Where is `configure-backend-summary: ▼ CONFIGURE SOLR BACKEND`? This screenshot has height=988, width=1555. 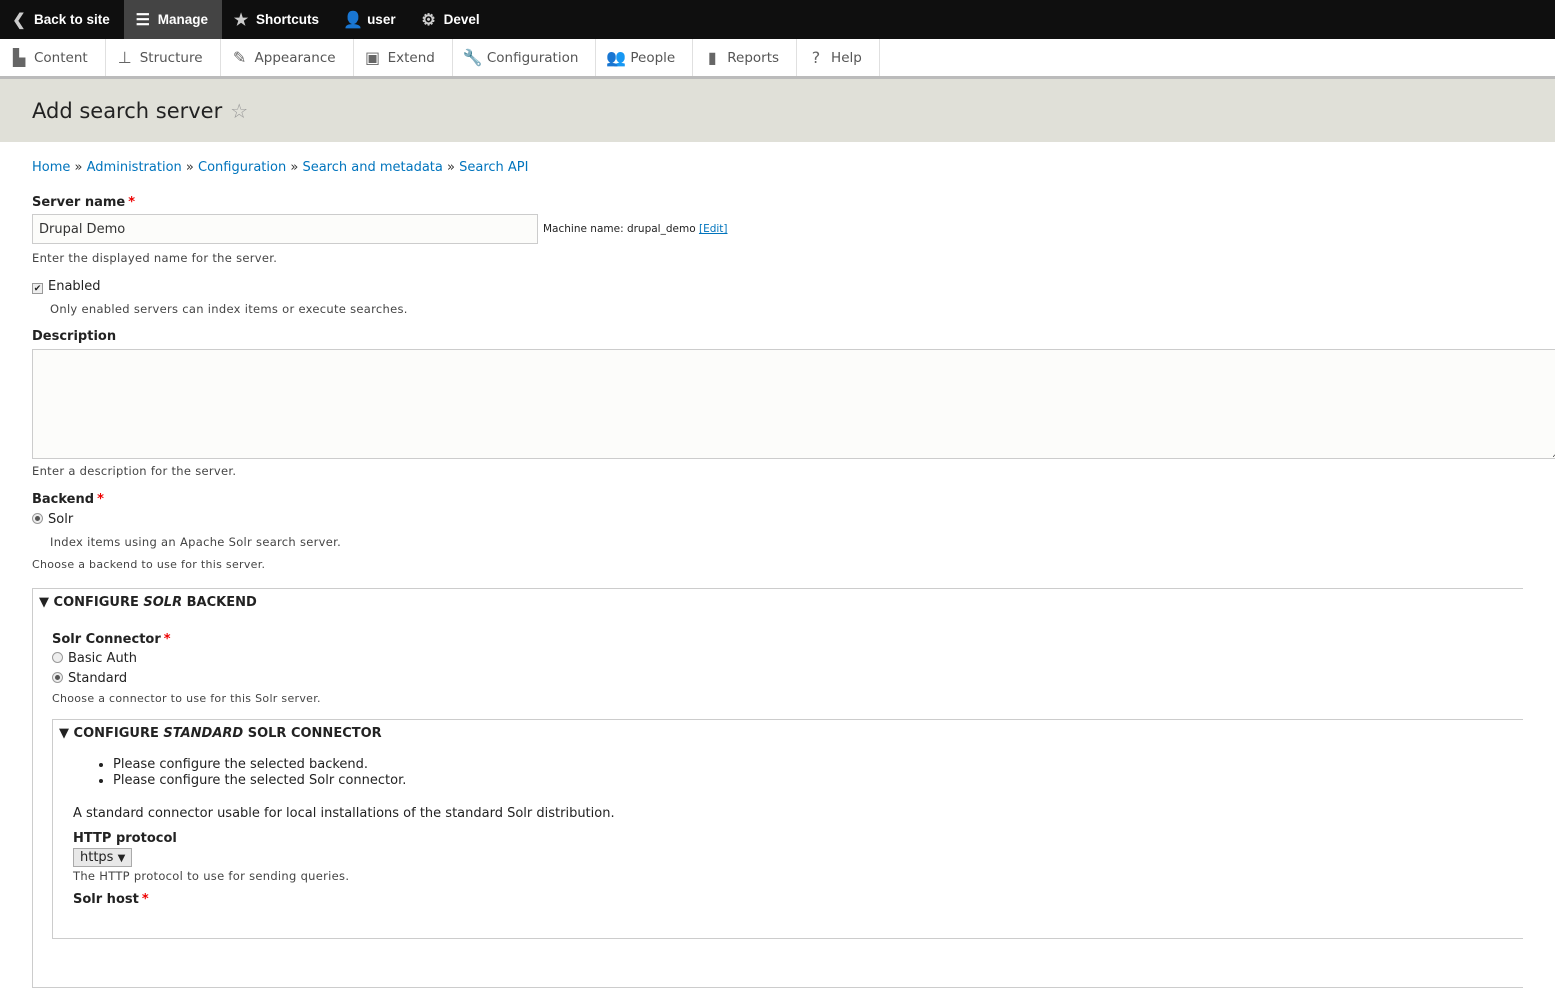 configure-backend-summary: ▼ CONFIGURE SOLR BACKEND is located at coordinates (778, 599).